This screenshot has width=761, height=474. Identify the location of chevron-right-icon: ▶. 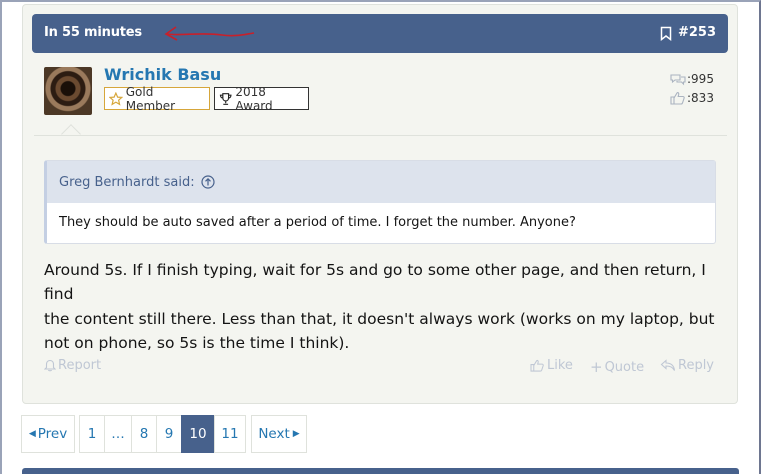
(296, 434).